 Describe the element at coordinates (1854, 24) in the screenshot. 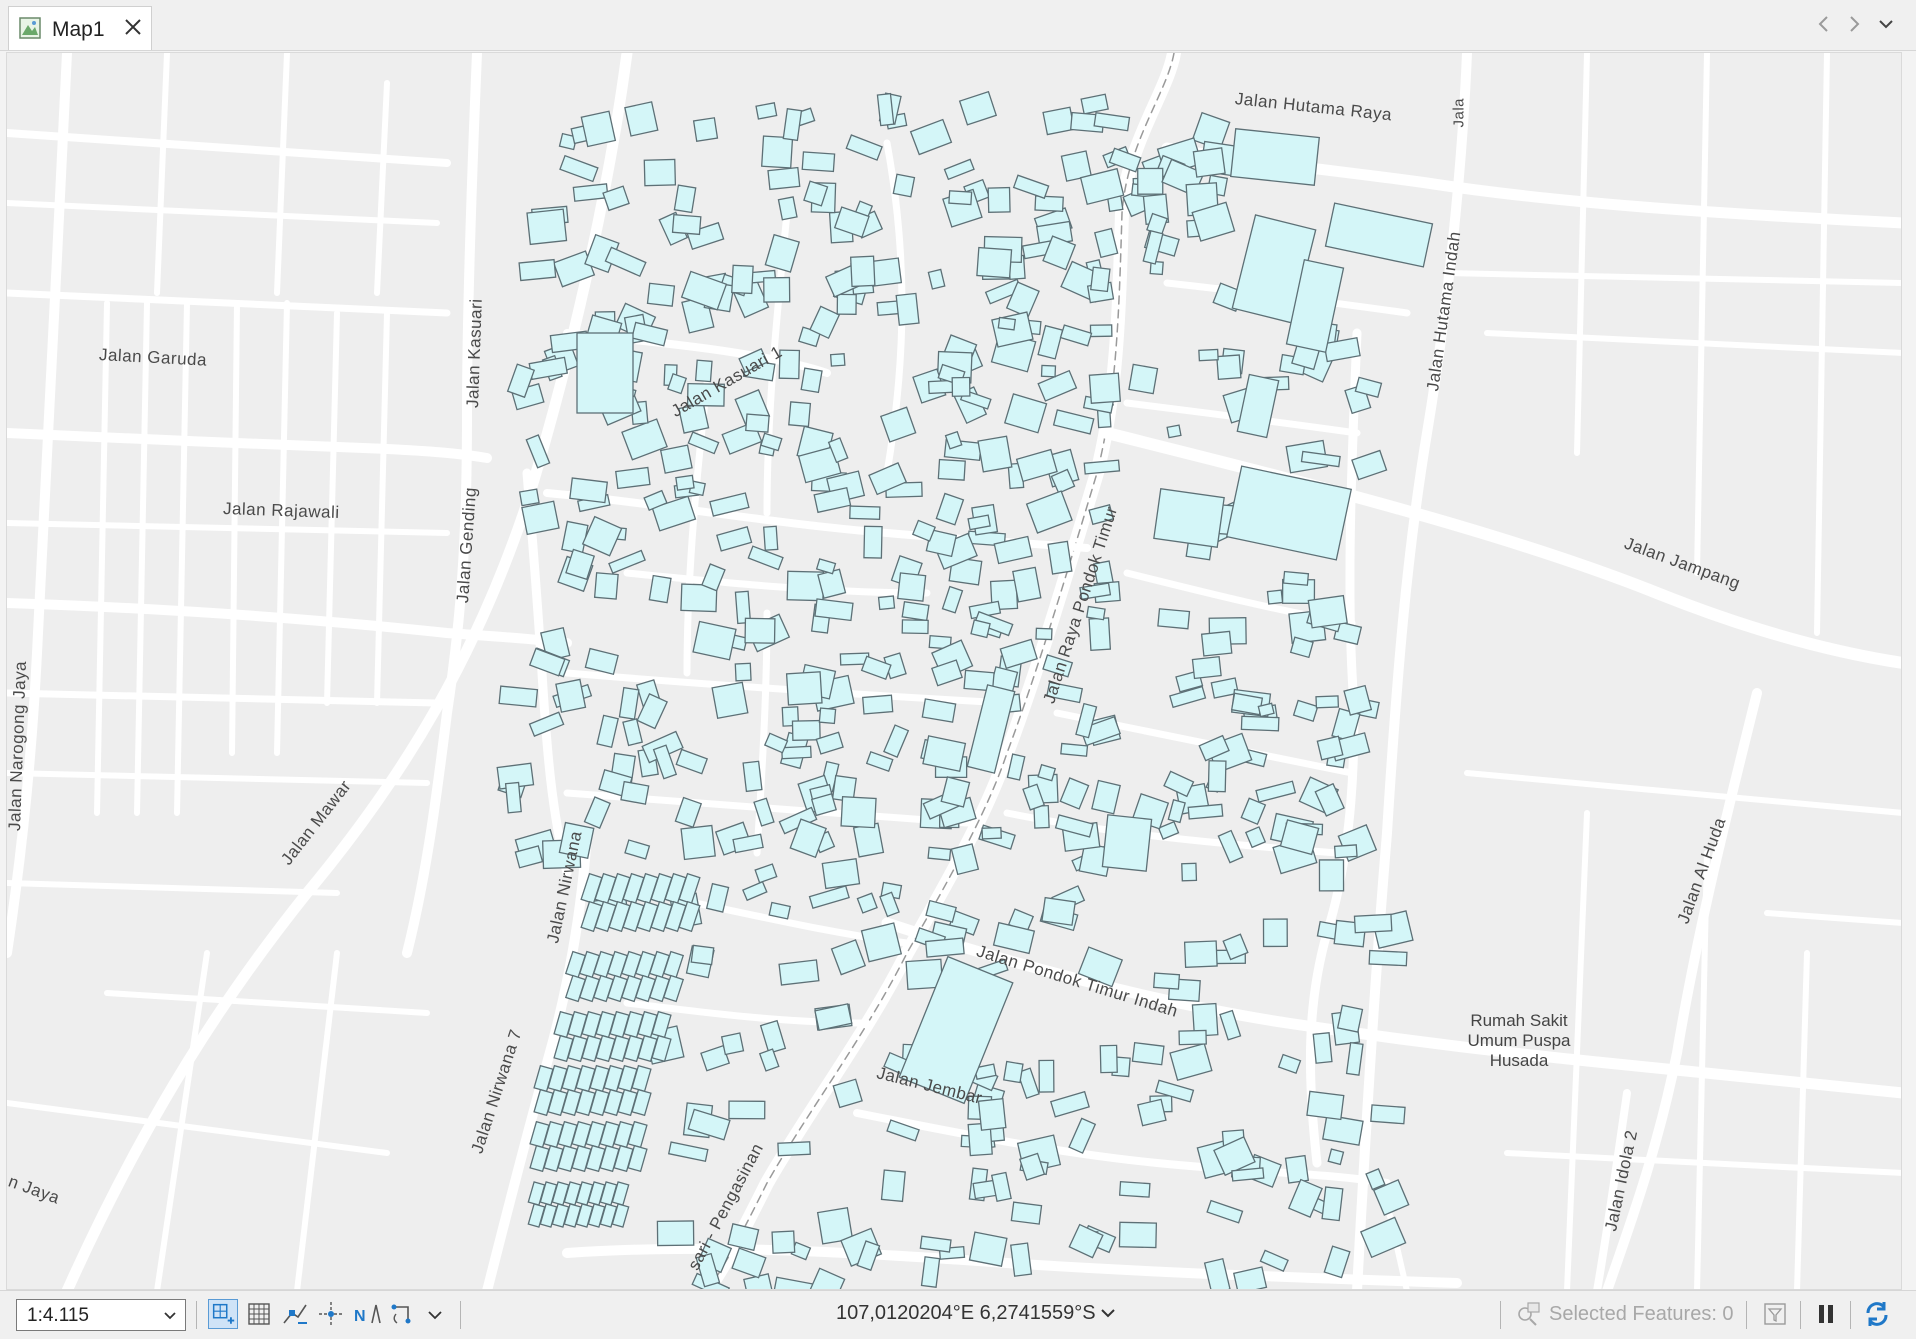

I see `chevron-right-icon` at that location.